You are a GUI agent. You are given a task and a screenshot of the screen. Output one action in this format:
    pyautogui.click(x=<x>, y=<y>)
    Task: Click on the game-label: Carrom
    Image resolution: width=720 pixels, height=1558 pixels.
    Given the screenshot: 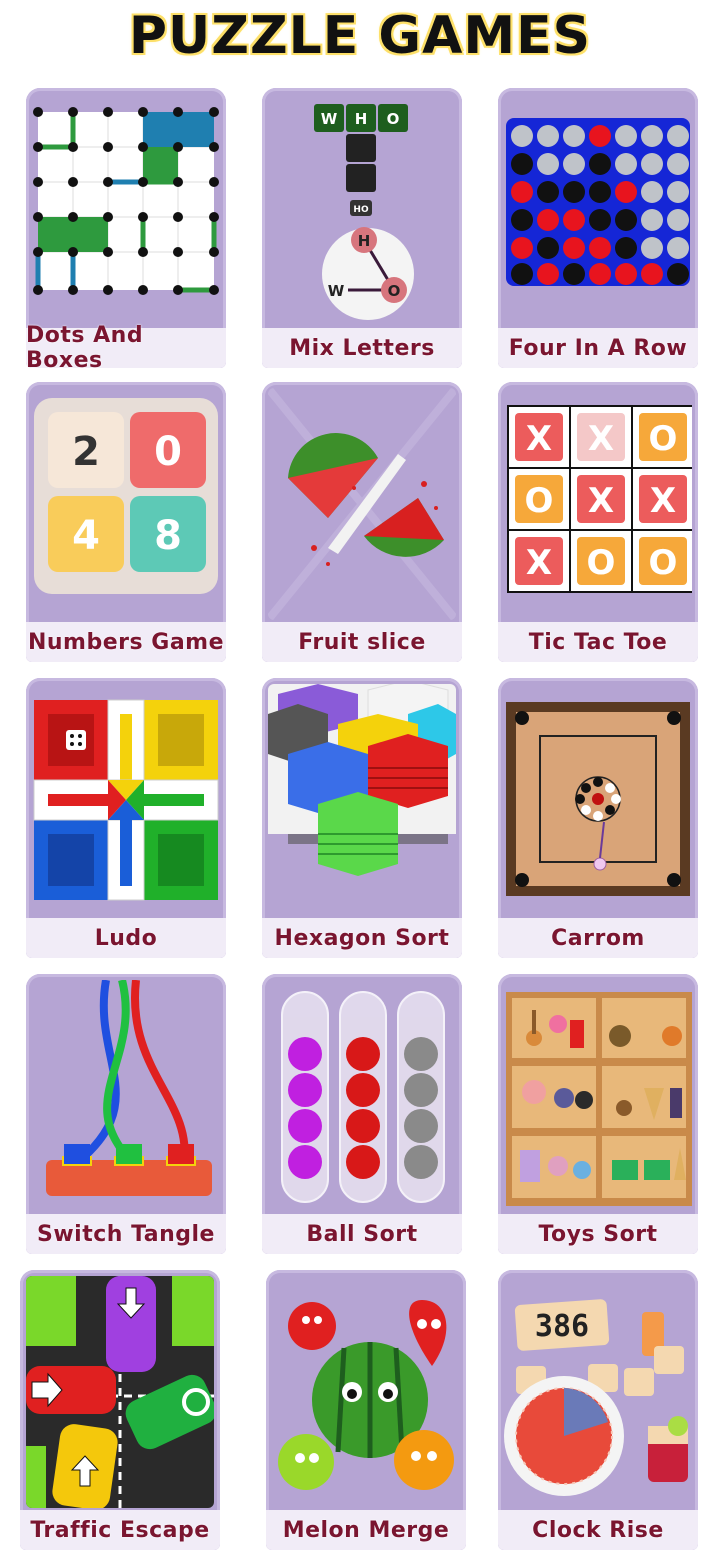 What is the action you would take?
    pyautogui.click(x=598, y=938)
    